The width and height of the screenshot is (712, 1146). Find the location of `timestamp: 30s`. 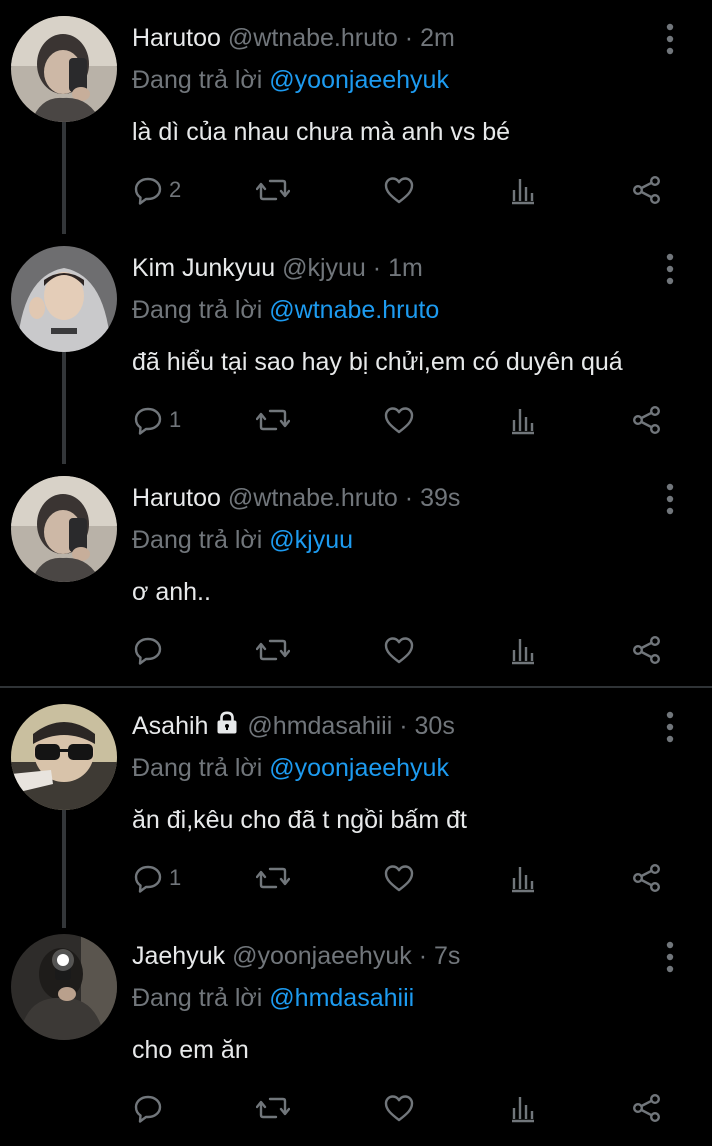

timestamp: 30s is located at coordinates (435, 726).